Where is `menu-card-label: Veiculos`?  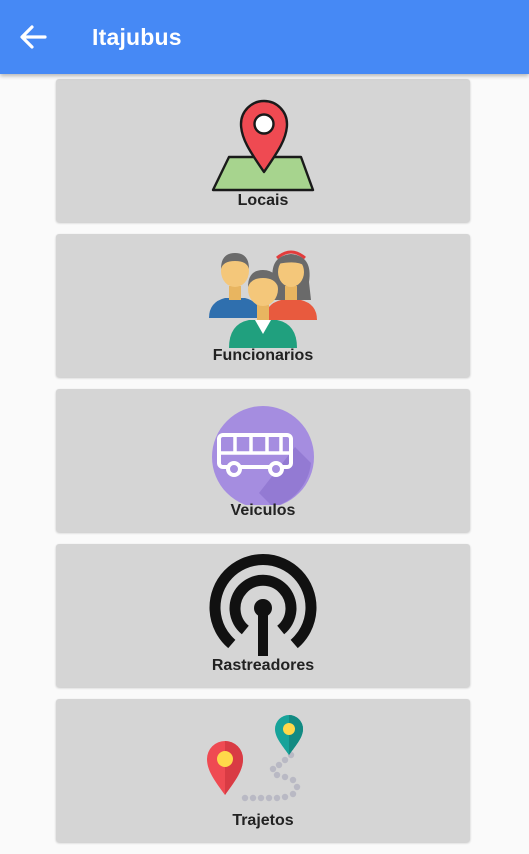 menu-card-label: Veiculos is located at coordinates (263, 510).